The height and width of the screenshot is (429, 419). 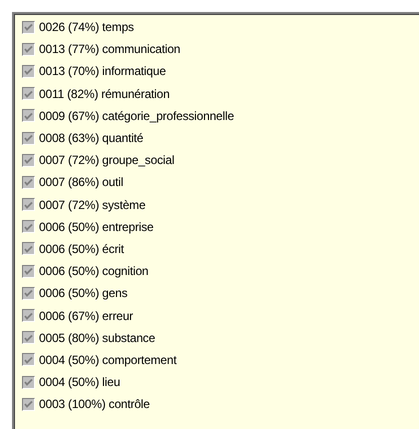 I want to click on item-label: 0005 (80%) substance, so click(x=97, y=337).